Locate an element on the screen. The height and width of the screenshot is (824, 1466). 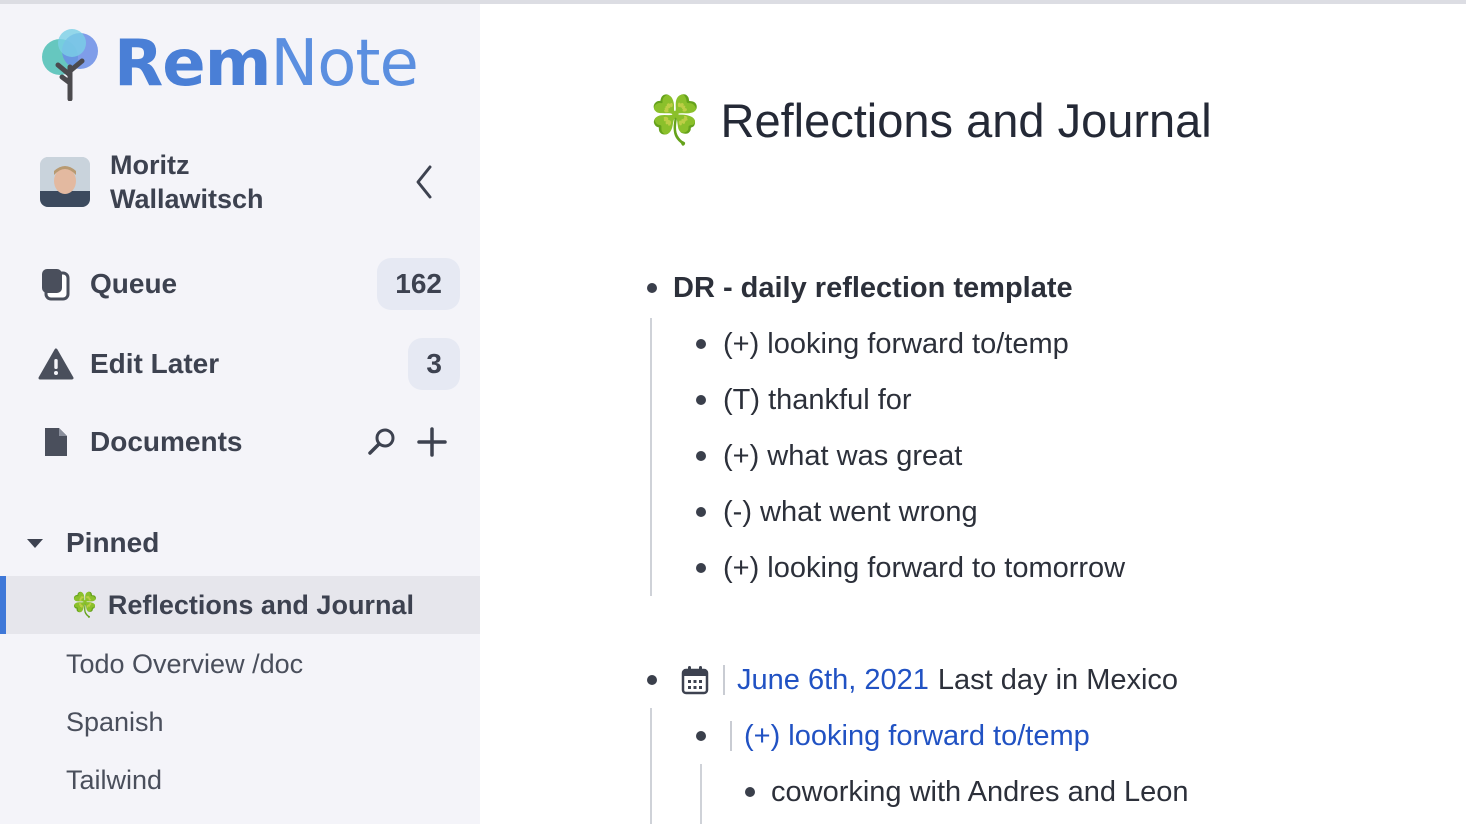
documents-actions is located at coordinates (407, 442).